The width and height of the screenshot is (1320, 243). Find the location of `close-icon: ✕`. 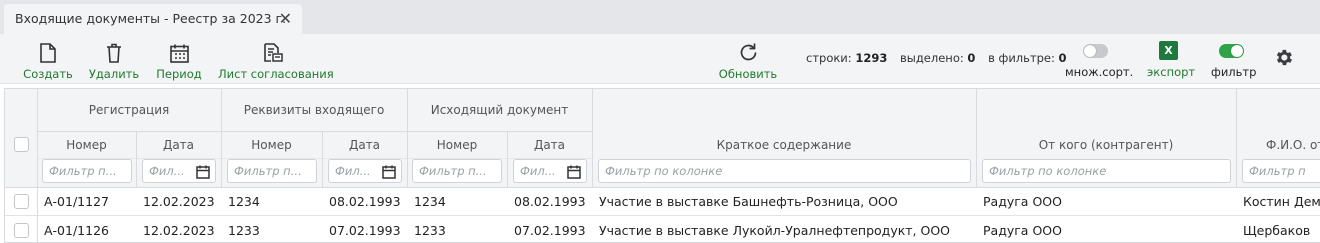

close-icon: ✕ is located at coordinates (285, 19).